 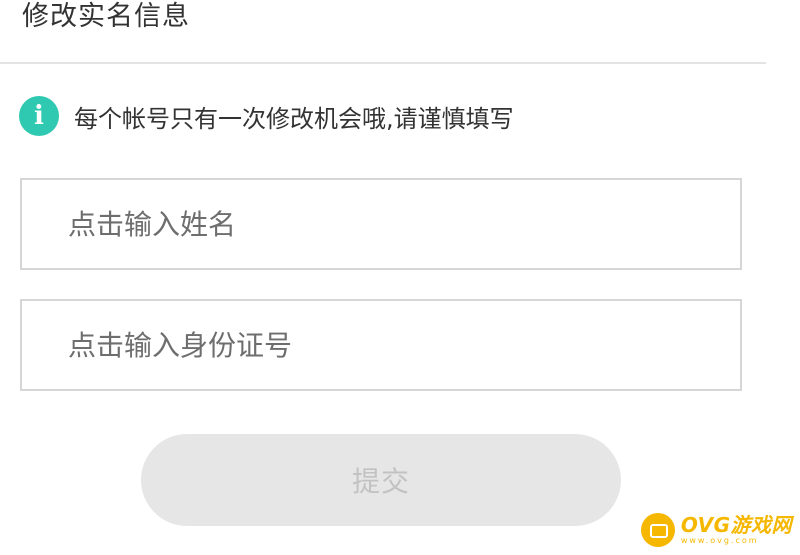 What do you see at coordinates (719, 540) in the screenshot?
I see `watermark-subtitle: www.ovg.com` at bounding box center [719, 540].